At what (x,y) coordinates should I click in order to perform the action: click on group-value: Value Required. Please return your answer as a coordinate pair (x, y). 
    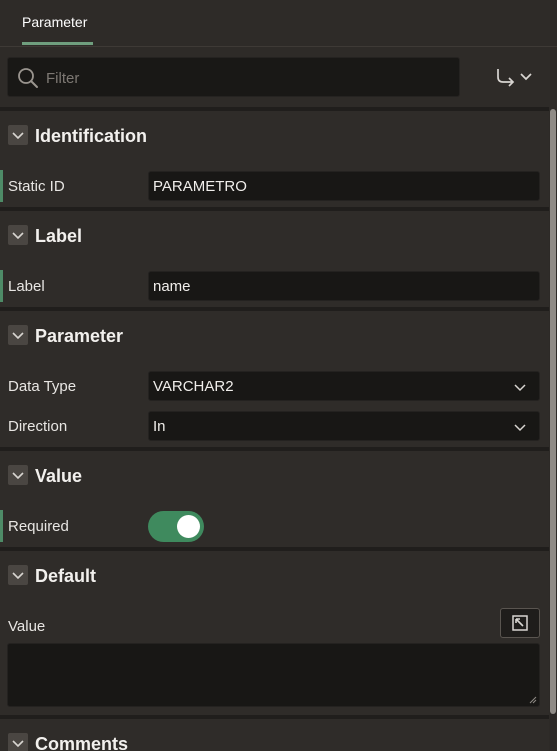
    Looking at the image, I should click on (274, 499).